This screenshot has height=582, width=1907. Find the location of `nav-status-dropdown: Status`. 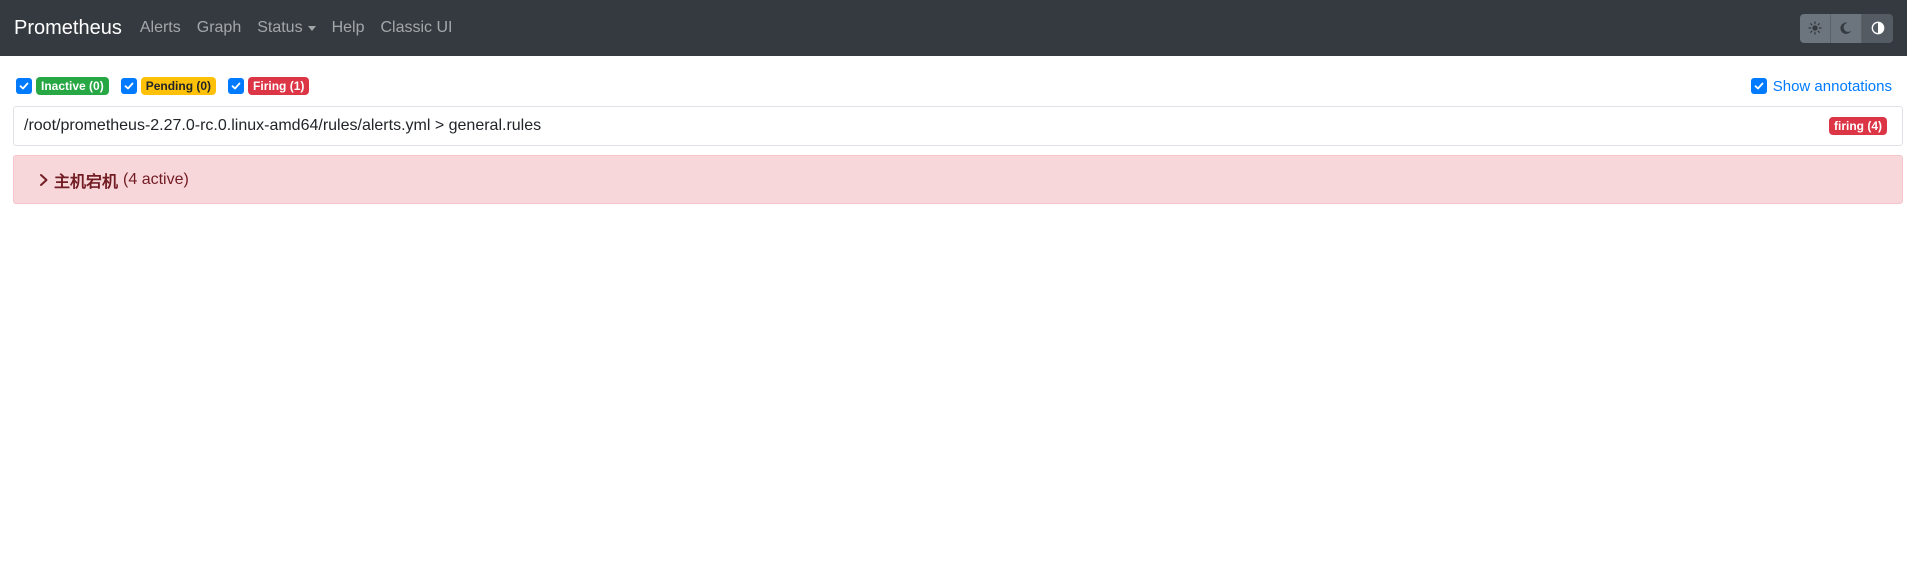

nav-status-dropdown: Status is located at coordinates (286, 28).